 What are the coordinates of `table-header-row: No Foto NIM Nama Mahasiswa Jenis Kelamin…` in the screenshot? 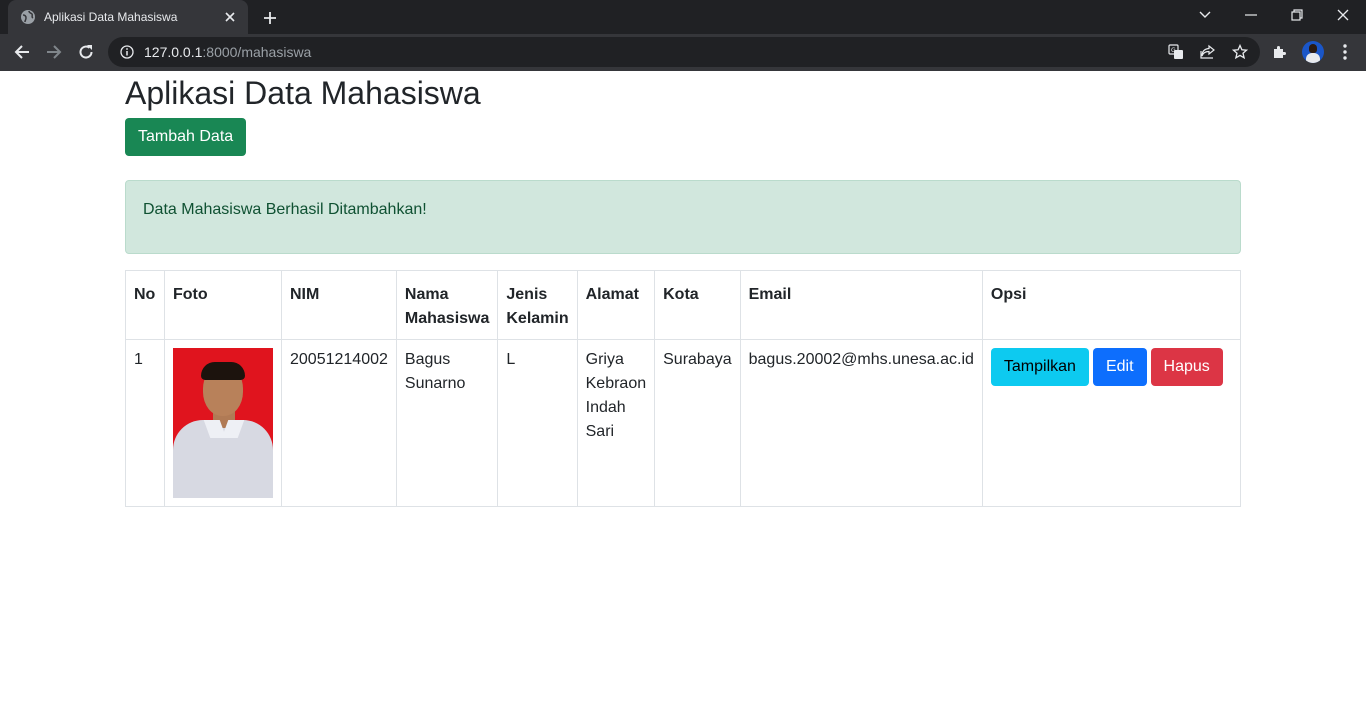 It's located at (683, 305).